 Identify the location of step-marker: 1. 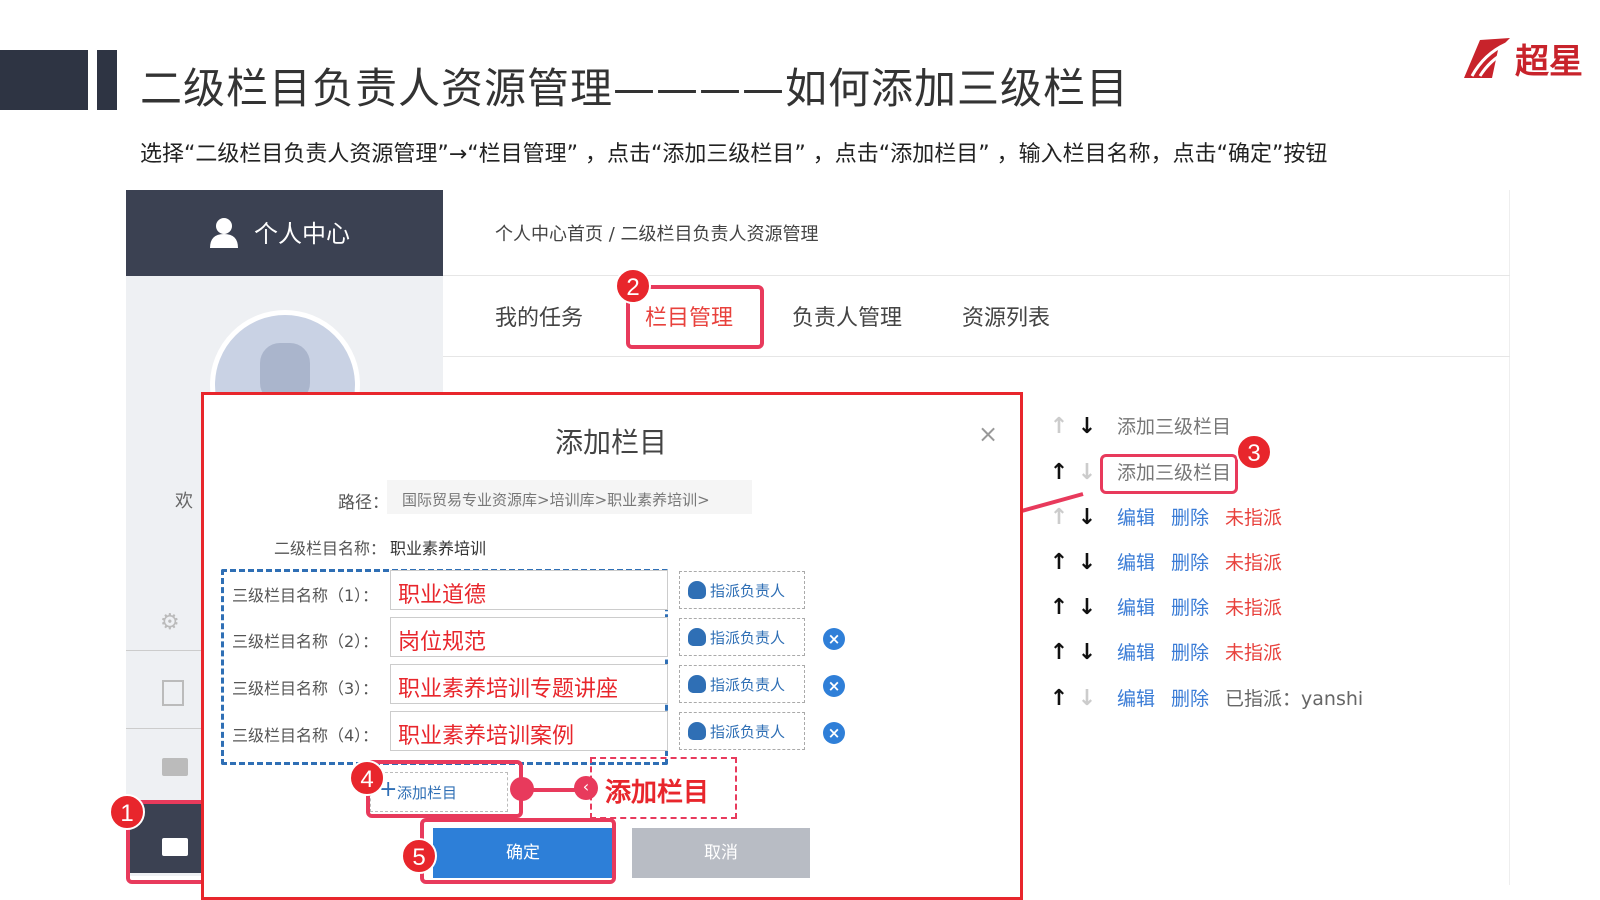
(127, 812).